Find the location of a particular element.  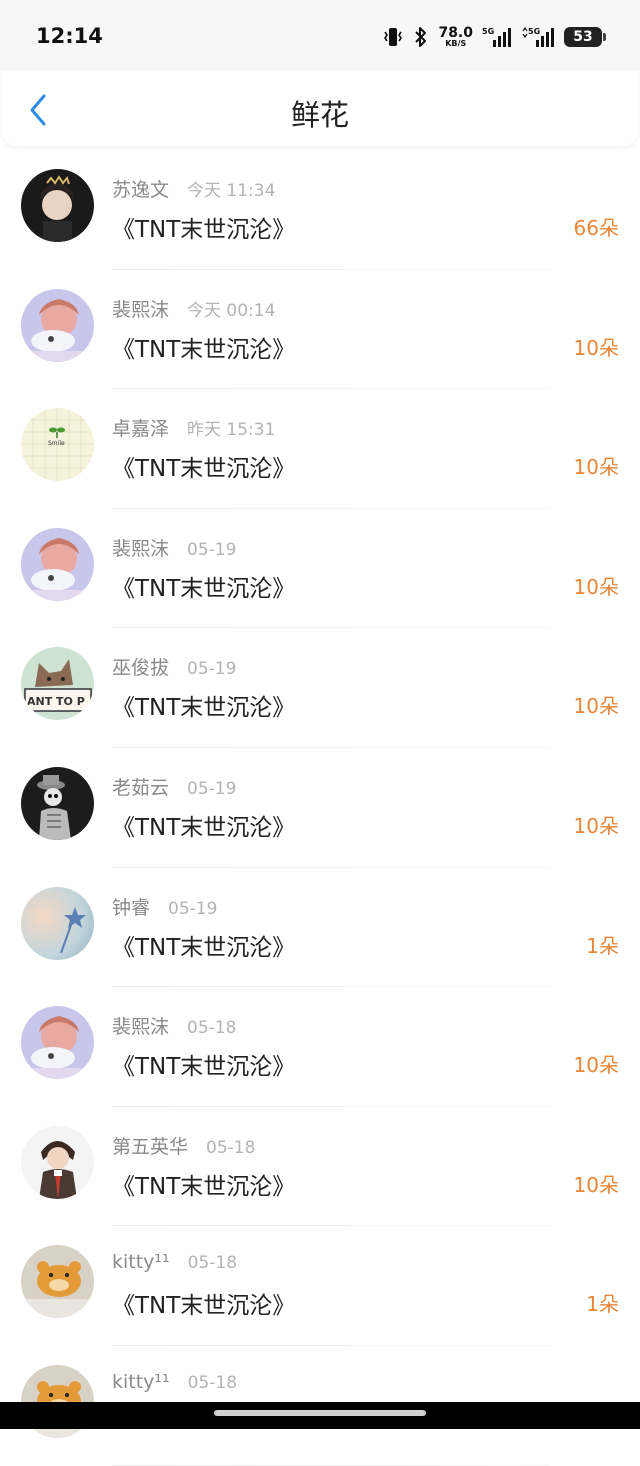

network-speed-unit: KB/S is located at coordinates (456, 43).